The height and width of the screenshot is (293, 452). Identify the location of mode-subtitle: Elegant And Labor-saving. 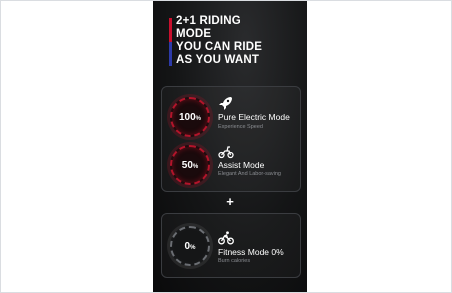
(249, 174).